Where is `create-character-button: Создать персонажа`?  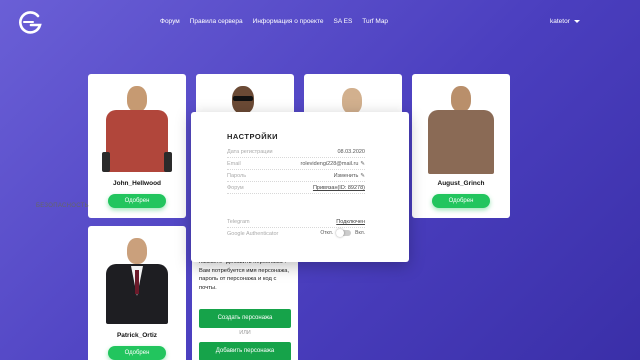
create-character-button: Создать персонажа is located at coordinates (245, 318).